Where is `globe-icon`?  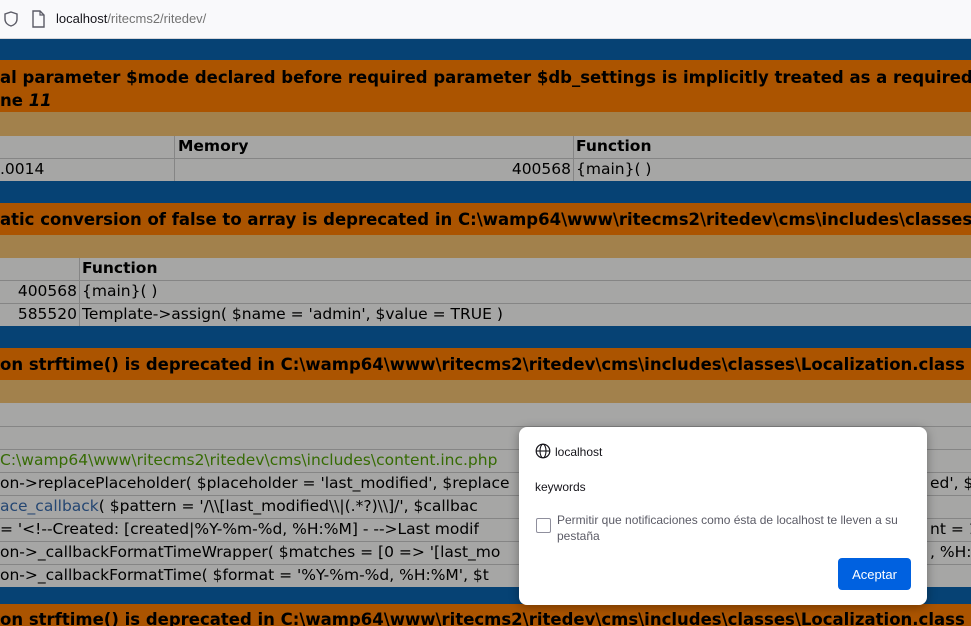 globe-icon is located at coordinates (543, 453).